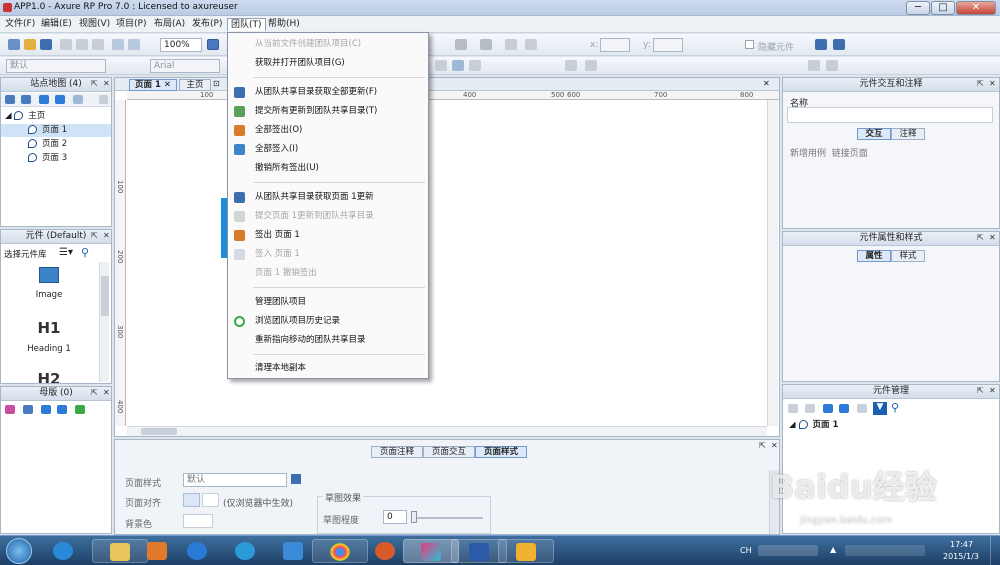 Image resolution: width=1000 pixels, height=565 pixels. What do you see at coordinates (82, 44) in the screenshot?
I see `copy-icon` at bounding box center [82, 44].